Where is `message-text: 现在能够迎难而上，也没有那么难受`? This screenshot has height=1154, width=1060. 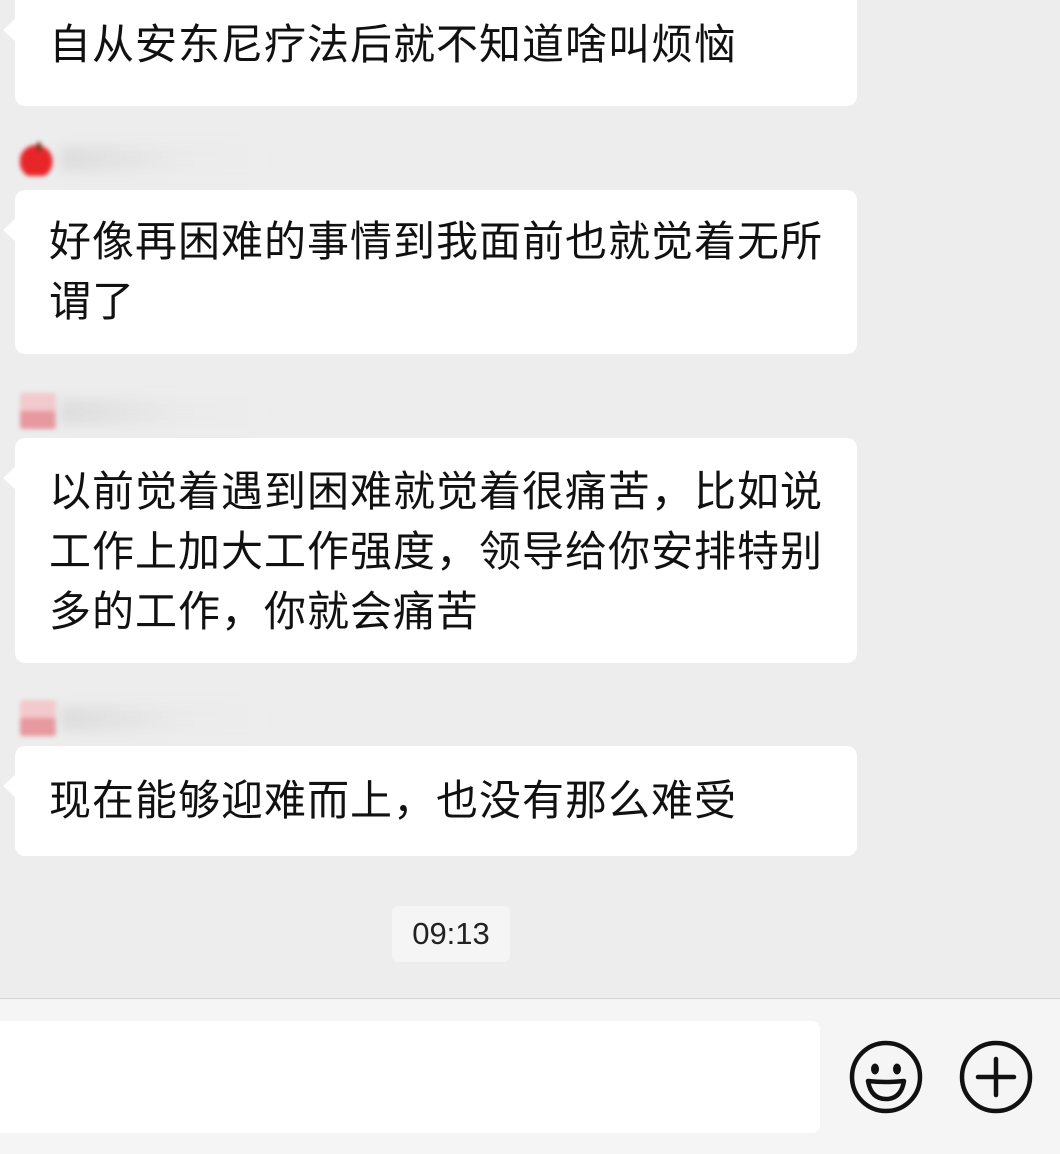
message-text: 现在能够迎难而上，也没有那么难受 is located at coordinates (393, 800).